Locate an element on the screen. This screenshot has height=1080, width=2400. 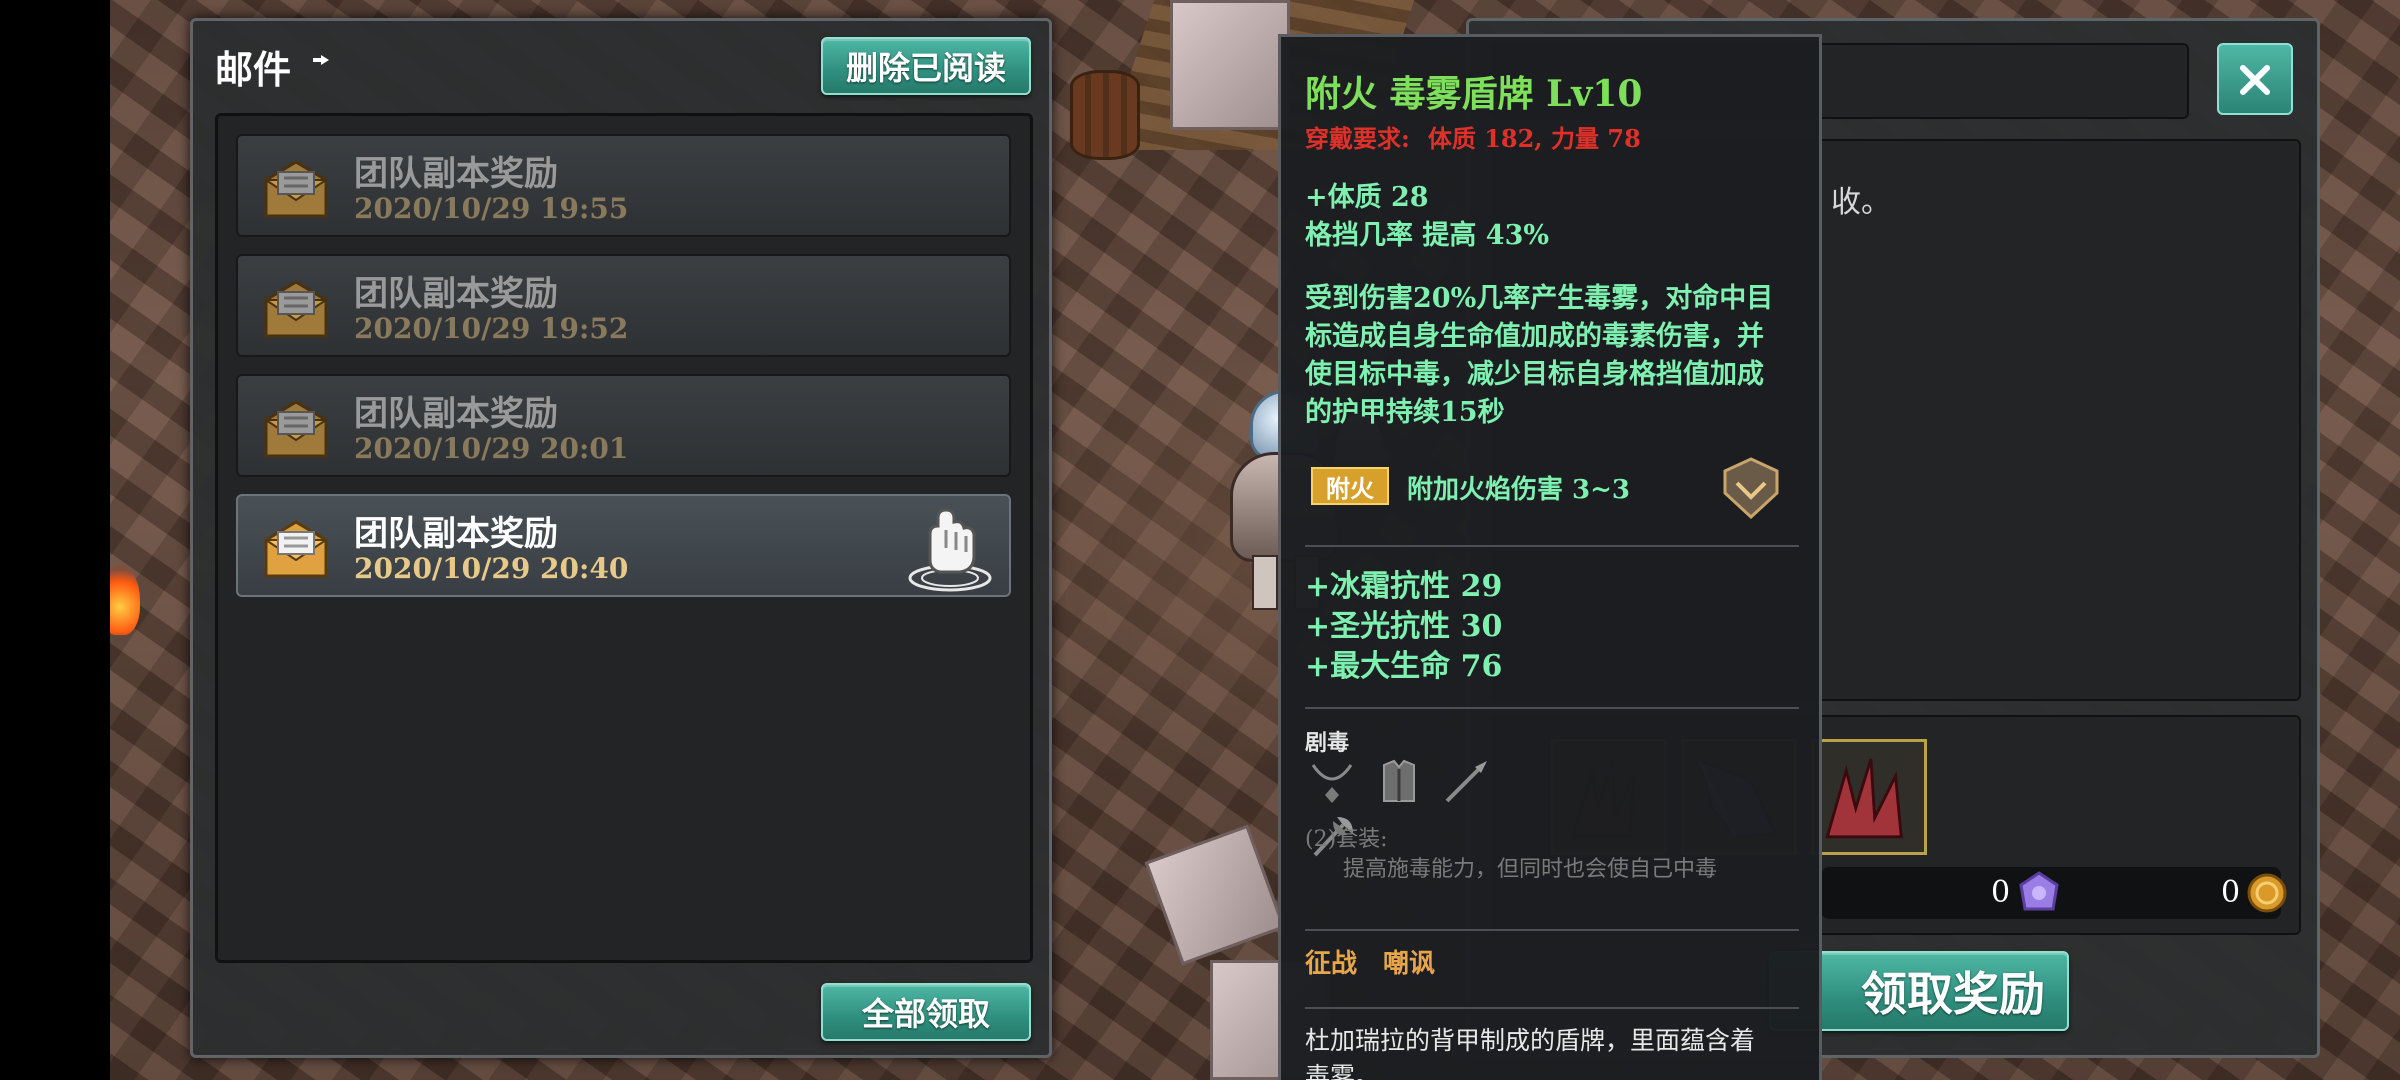
effect-line: 使目标中毒，减少目标自身格挡值加成 is located at coordinates (1534, 374).